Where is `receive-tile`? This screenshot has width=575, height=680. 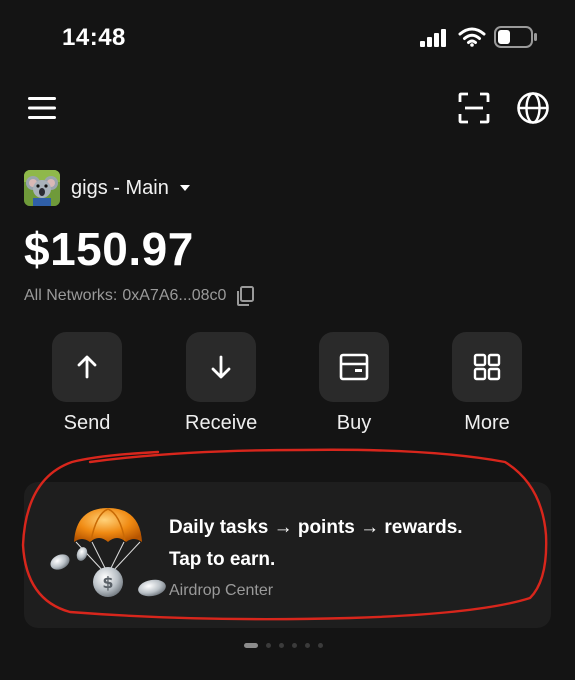 receive-tile is located at coordinates (221, 367).